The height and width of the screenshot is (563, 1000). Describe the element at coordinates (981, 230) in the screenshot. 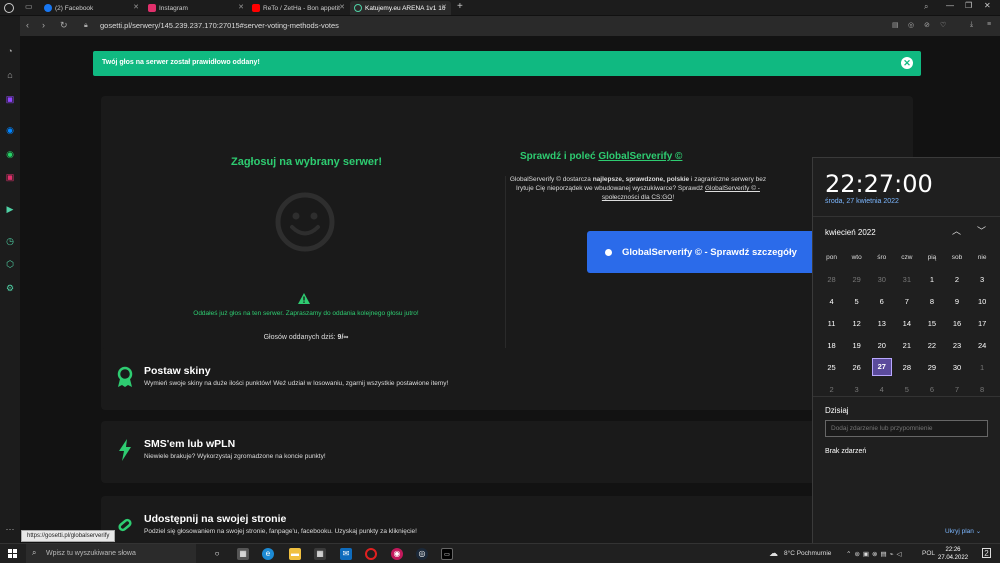

I see `chevron-down-icon: ﹀` at that location.